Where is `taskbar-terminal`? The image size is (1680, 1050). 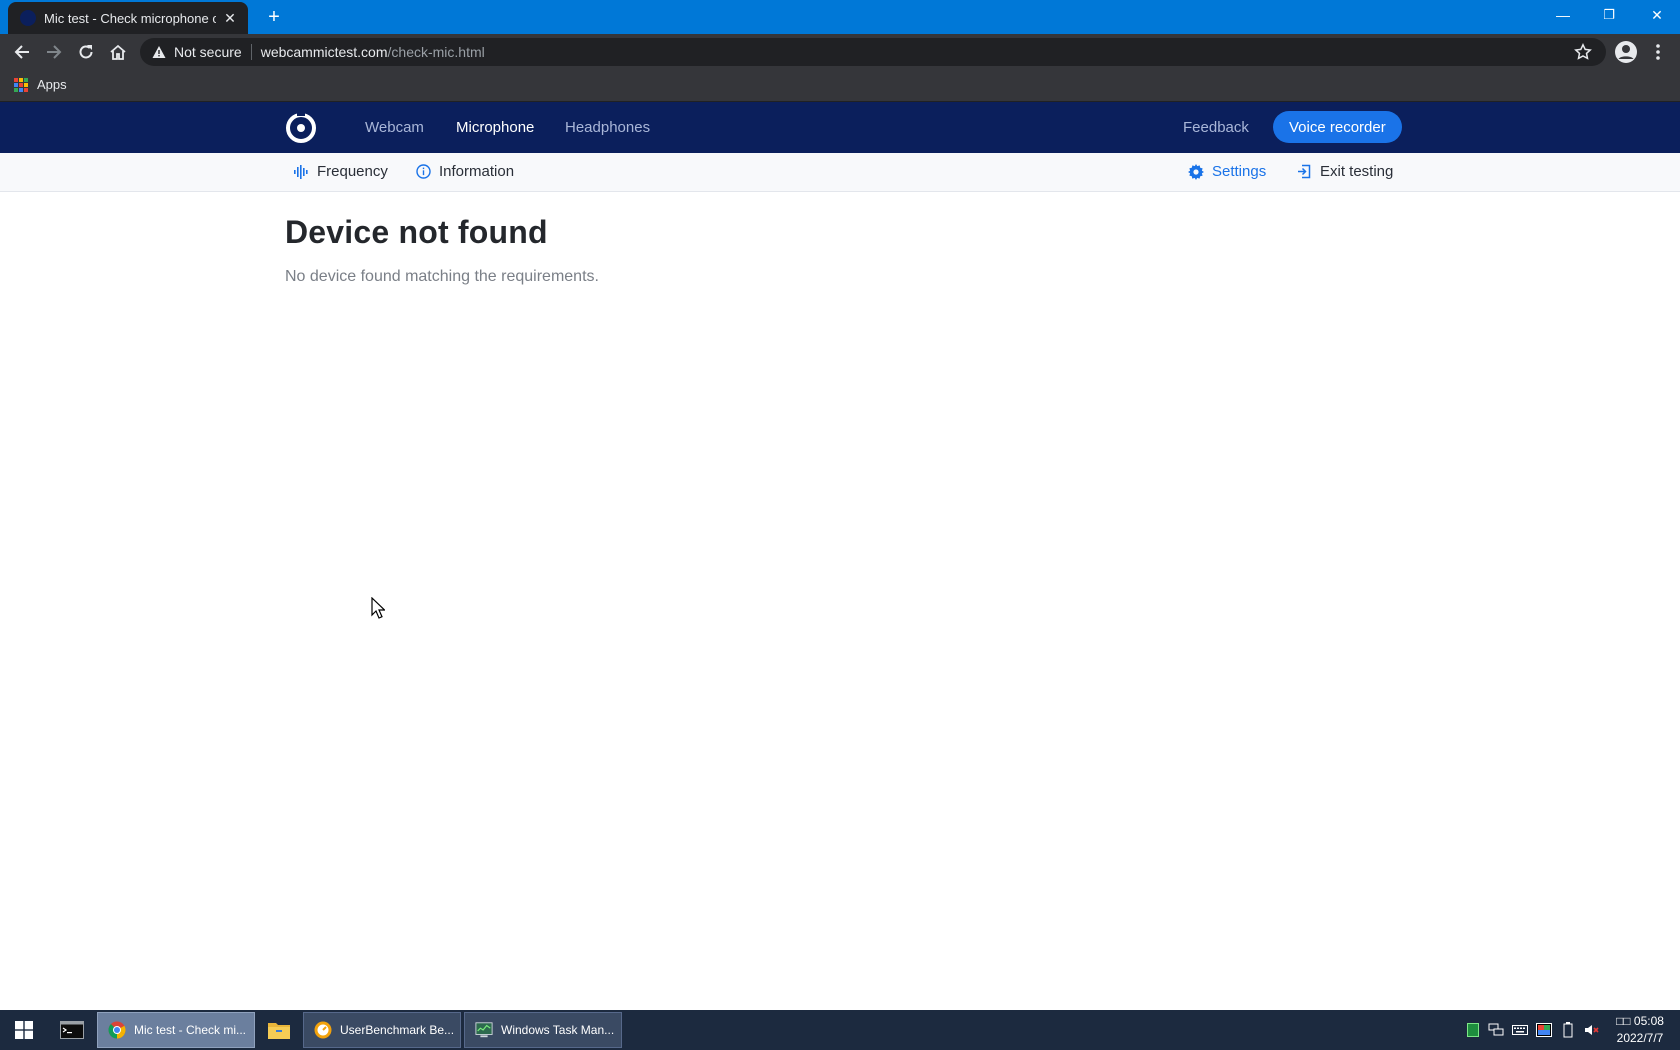
taskbar-terminal is located at coordinates (72, 1030).